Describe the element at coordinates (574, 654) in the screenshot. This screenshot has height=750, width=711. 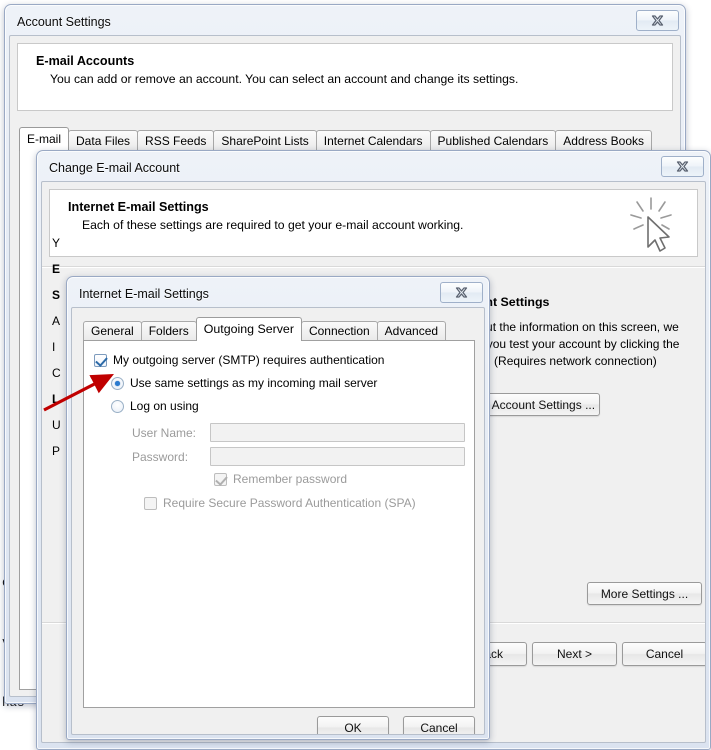
I see `next-button: Next >` at that location.